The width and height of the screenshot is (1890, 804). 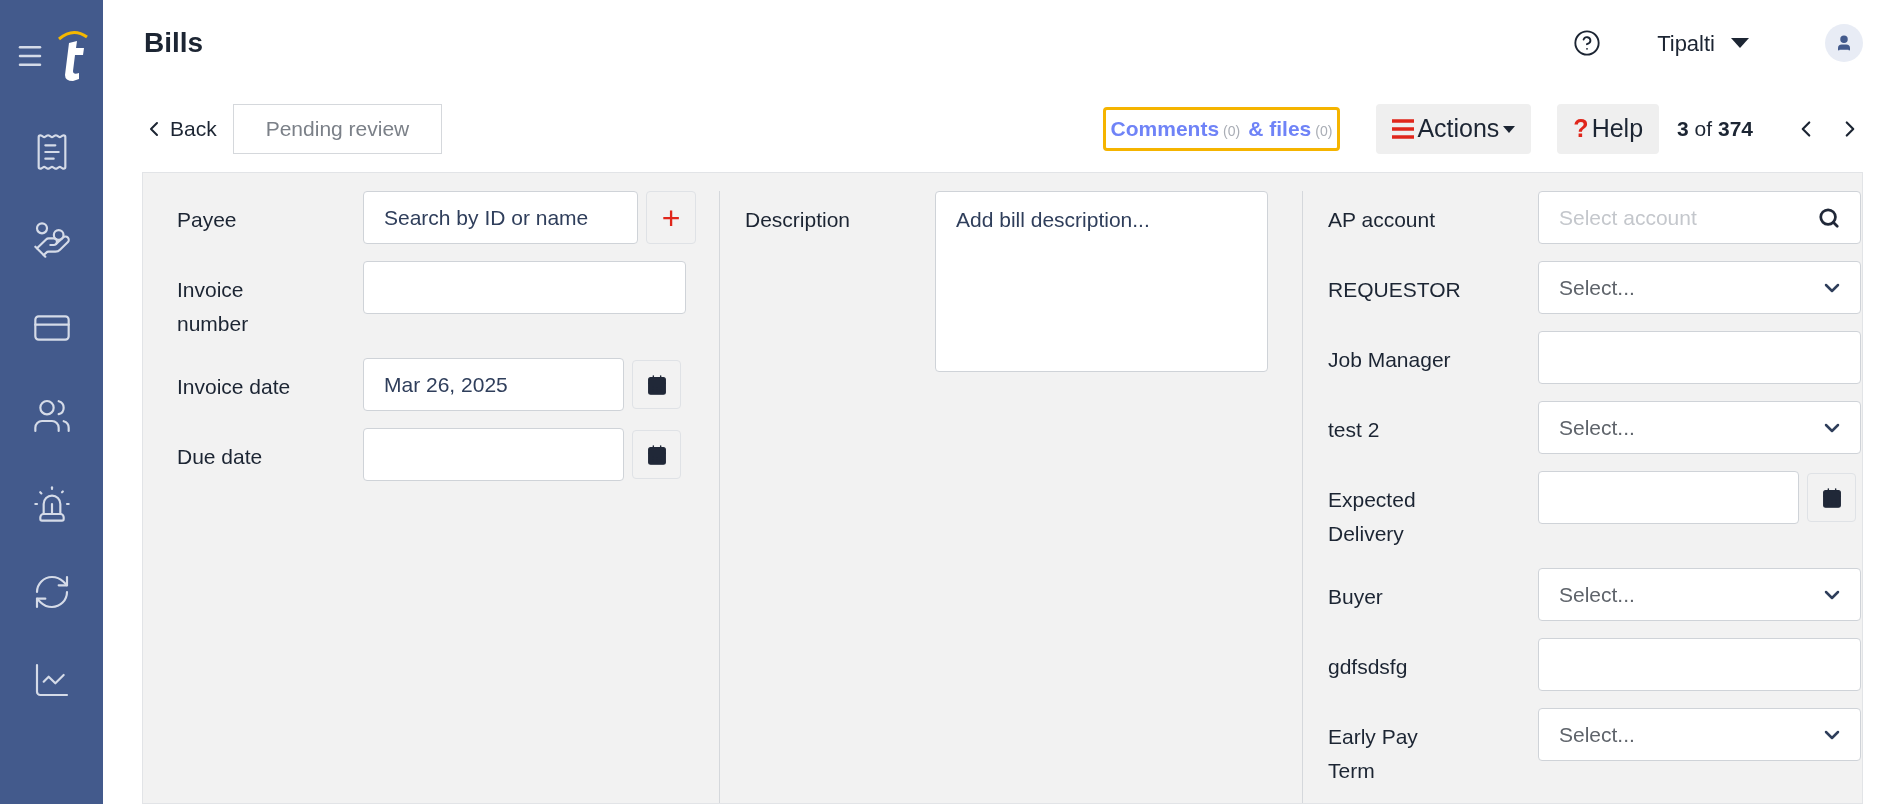 I want to click on logo-icon, so click(x=72, y=56).